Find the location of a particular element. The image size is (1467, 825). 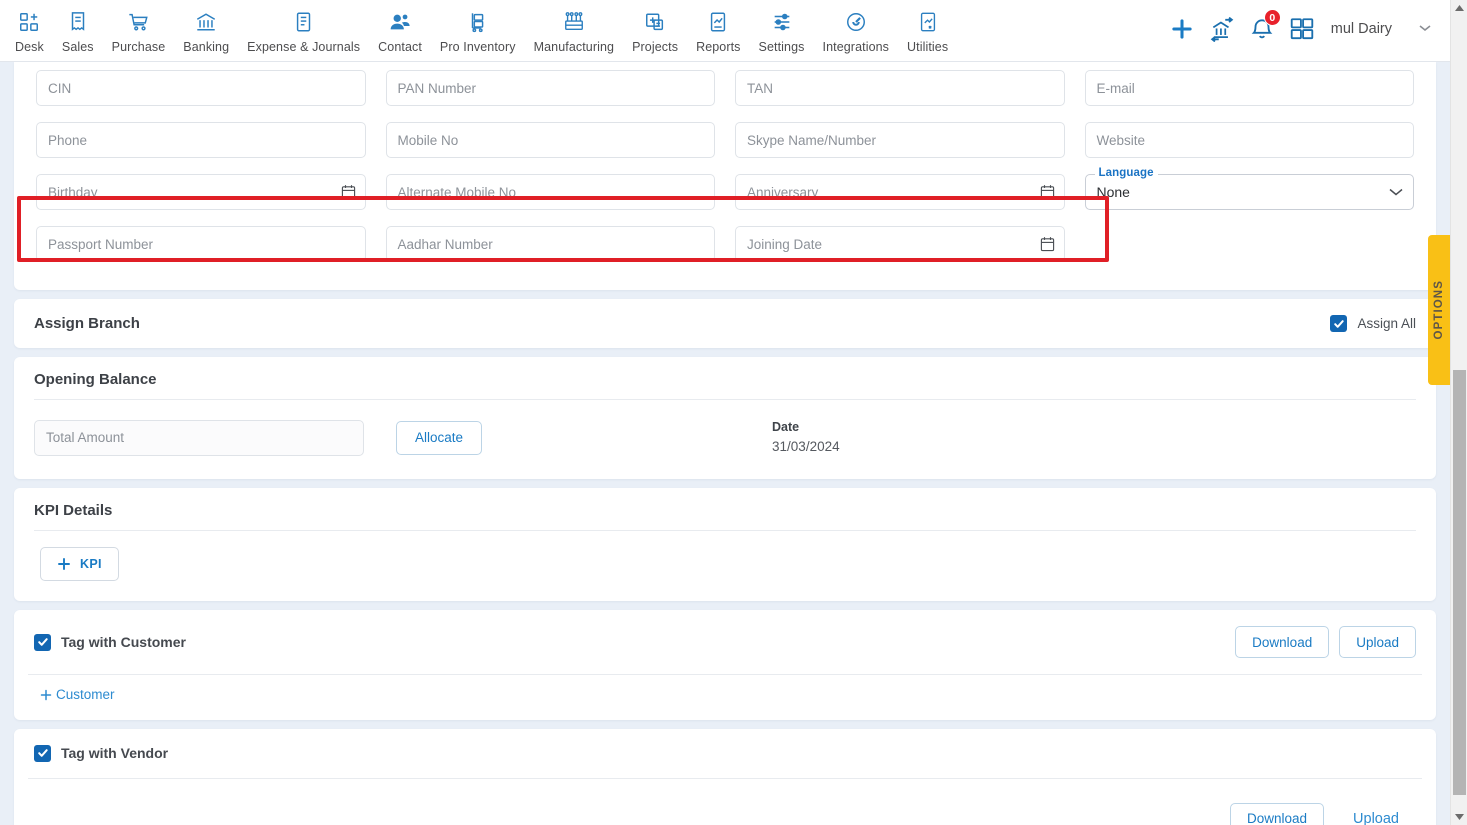

nav-item-utilities: Utilities is located at coordinates (927, 27).